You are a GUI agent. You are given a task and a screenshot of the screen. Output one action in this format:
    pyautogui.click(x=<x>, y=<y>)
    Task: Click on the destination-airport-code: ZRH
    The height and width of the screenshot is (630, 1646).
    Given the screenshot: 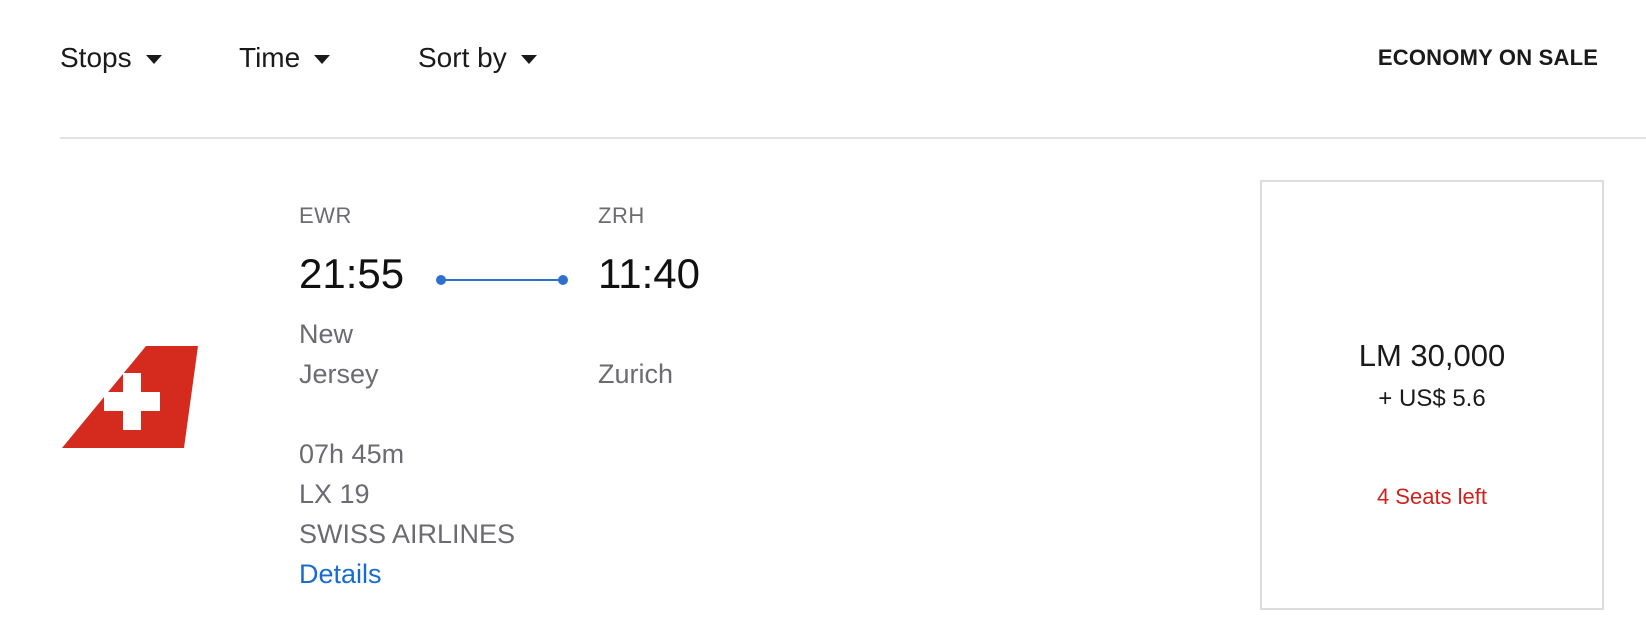 What is the action you would take?
    pyautogui.click(x=621, y=215)
    